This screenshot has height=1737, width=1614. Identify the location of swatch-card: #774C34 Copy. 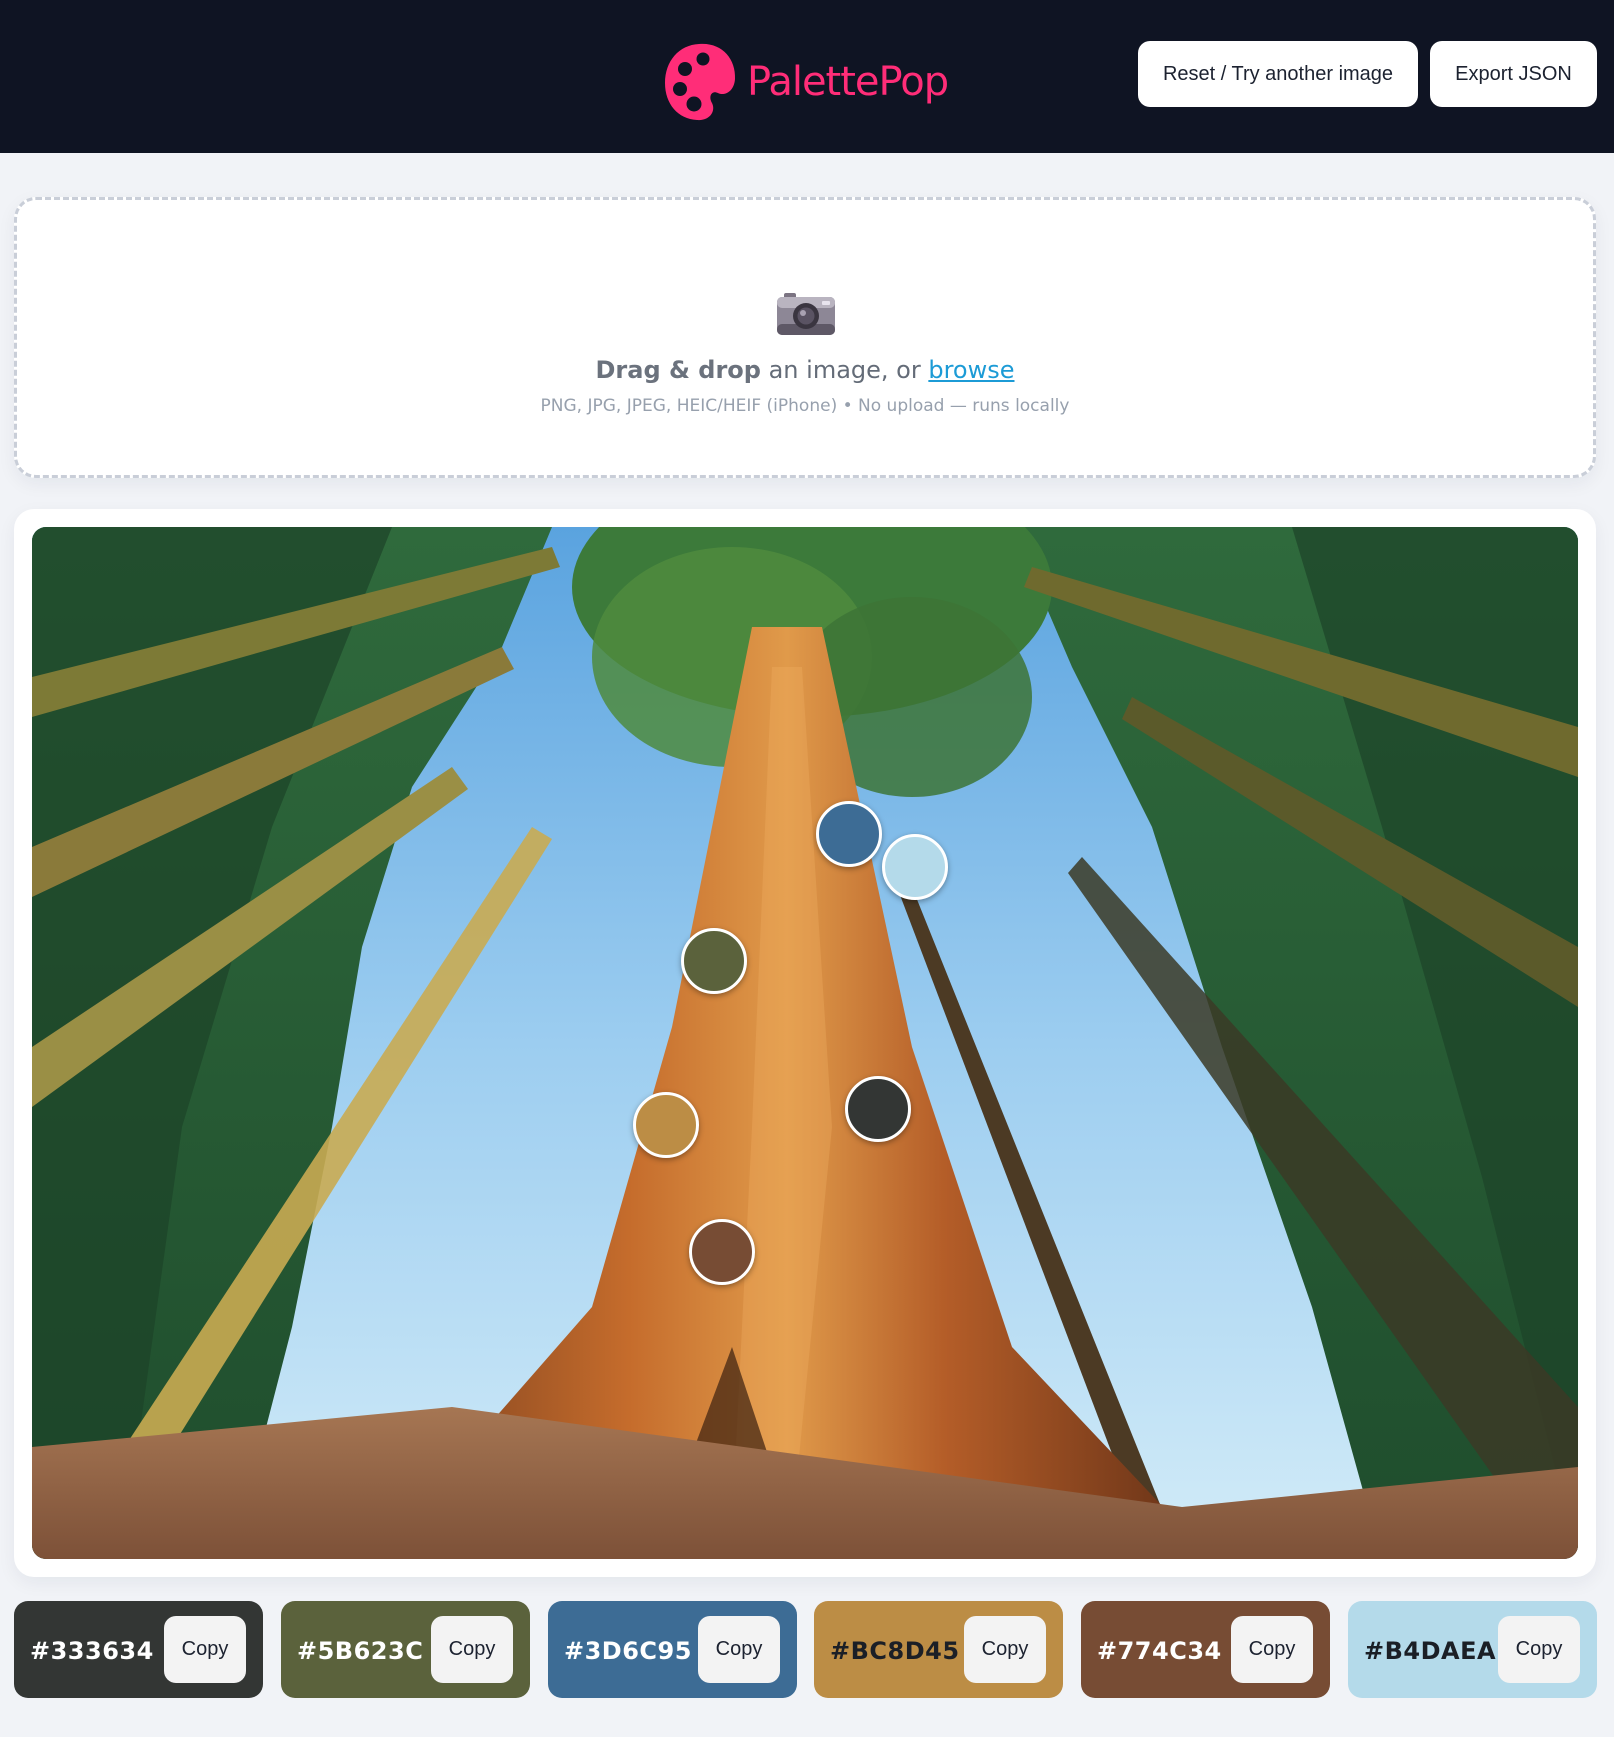
(1205, 1649).